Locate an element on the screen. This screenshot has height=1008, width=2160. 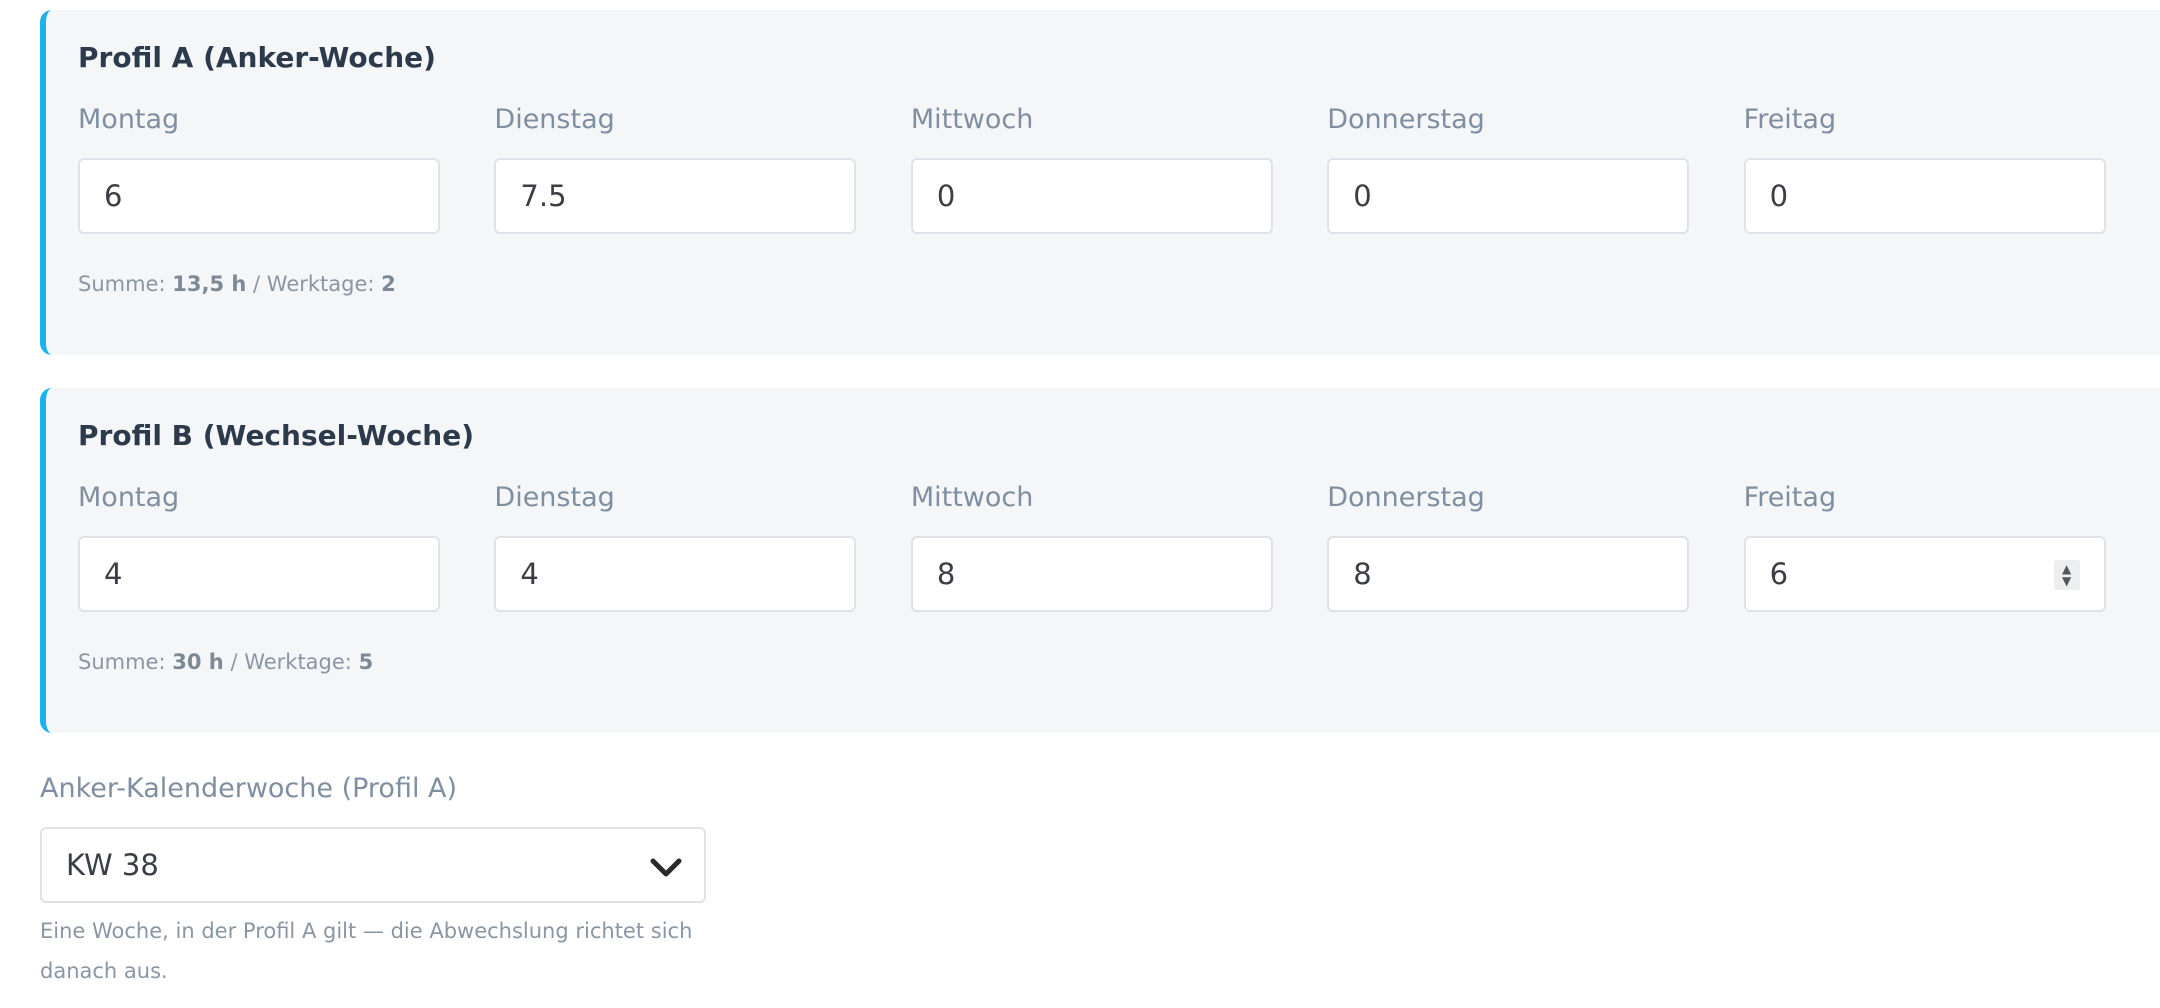
profile-a-summary: Summe: 13,5 h / Werktage: 2 is located at coordinates (1119, 284).